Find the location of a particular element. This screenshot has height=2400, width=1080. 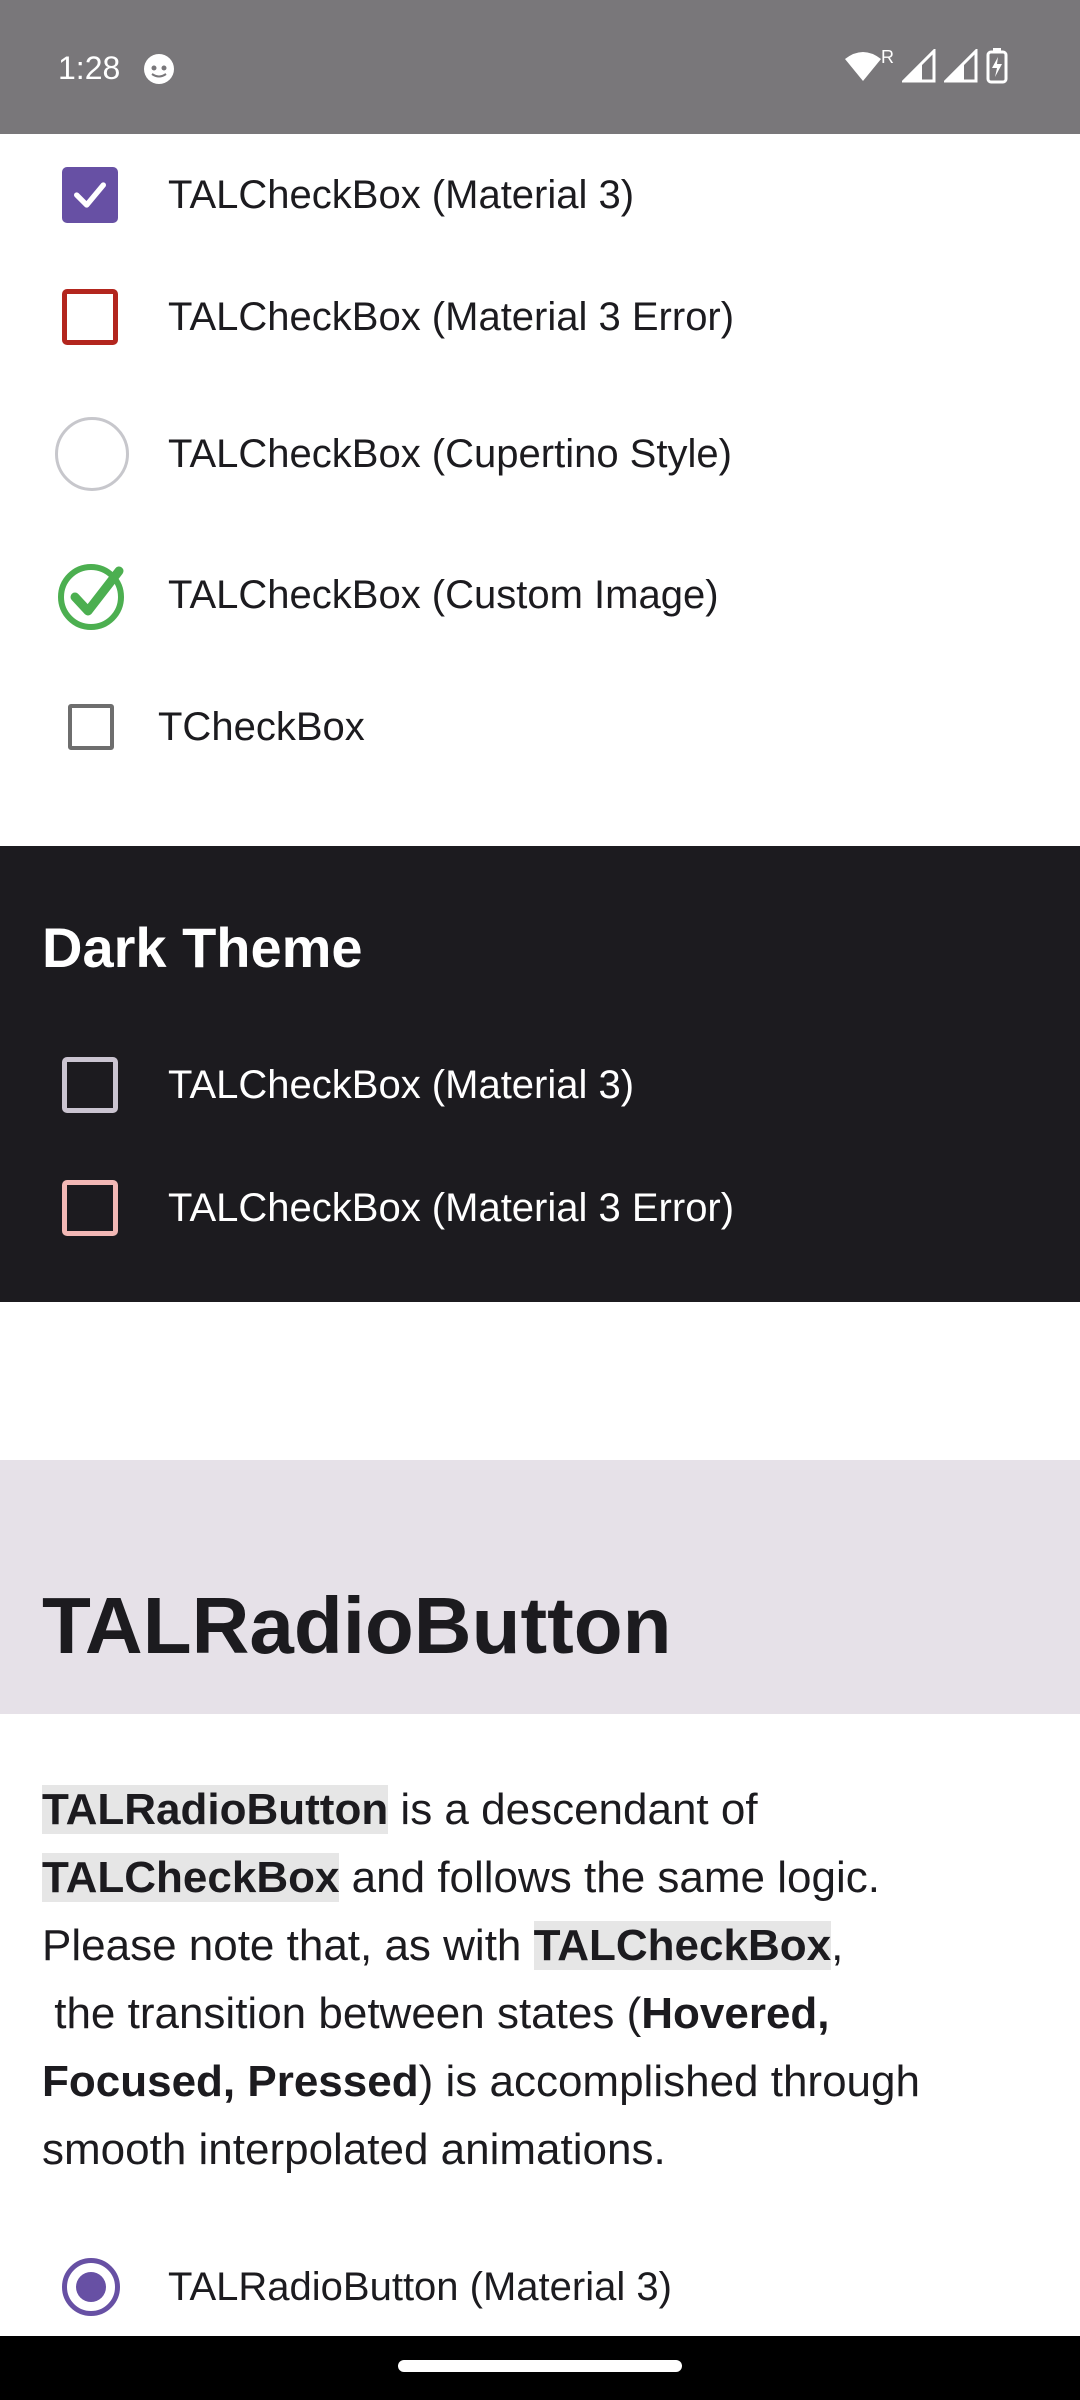

status-icons: R is located at coordinates (925, 65).